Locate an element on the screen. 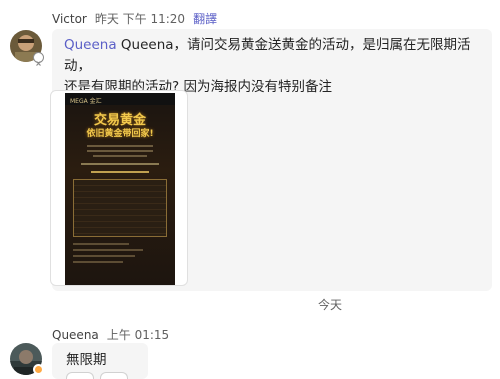 Image resolution: width=500 pixels, height=379 pixels. image-attachment: MEGA 金汇 交易黄金 依旧黄金带回家! is located at coordinates (119, 188).